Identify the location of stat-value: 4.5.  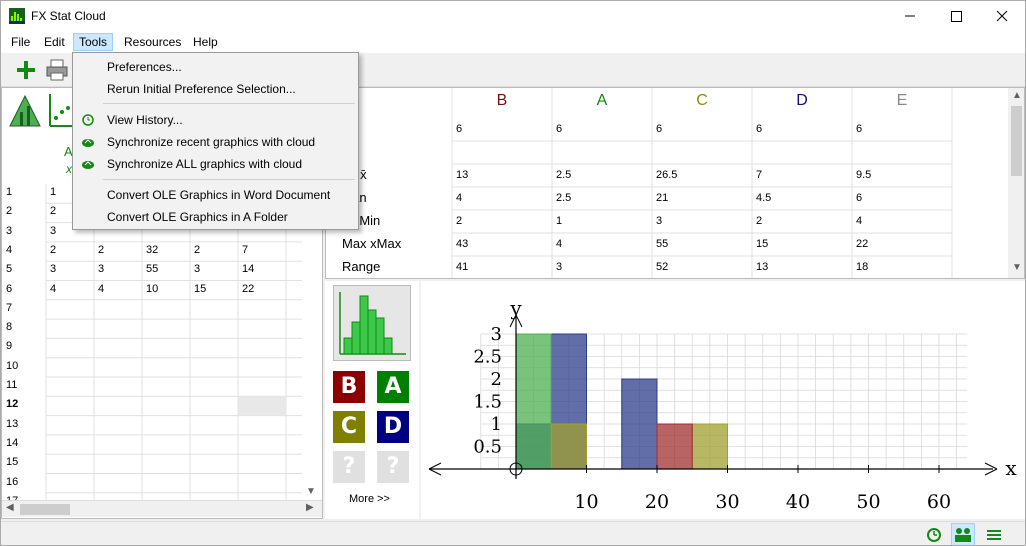
(761, 198).